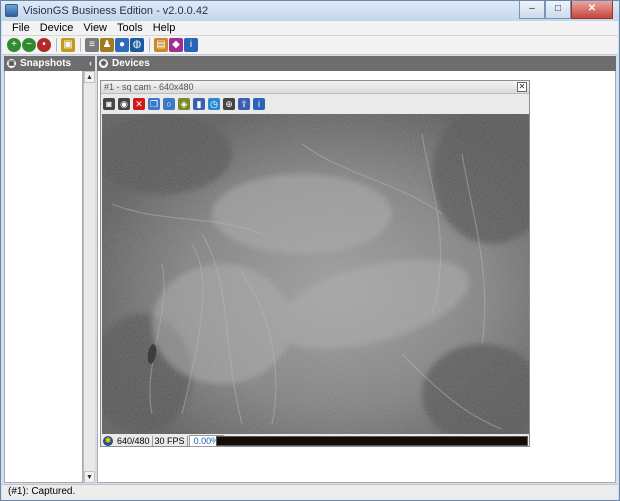 The width and height of the screenshot is (620, 501). I want to click on scroll-up-arrow-icon: ▲, so click(89, 77).